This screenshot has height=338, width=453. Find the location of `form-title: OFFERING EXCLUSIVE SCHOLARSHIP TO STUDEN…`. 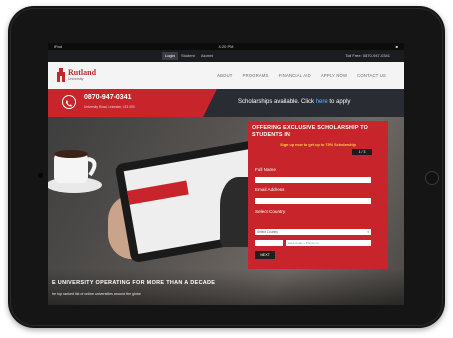

form-title: OFFERING EXCLUSIVE SCHOLARSHIP TO STUDEN… is located at coordinates (310, 131).